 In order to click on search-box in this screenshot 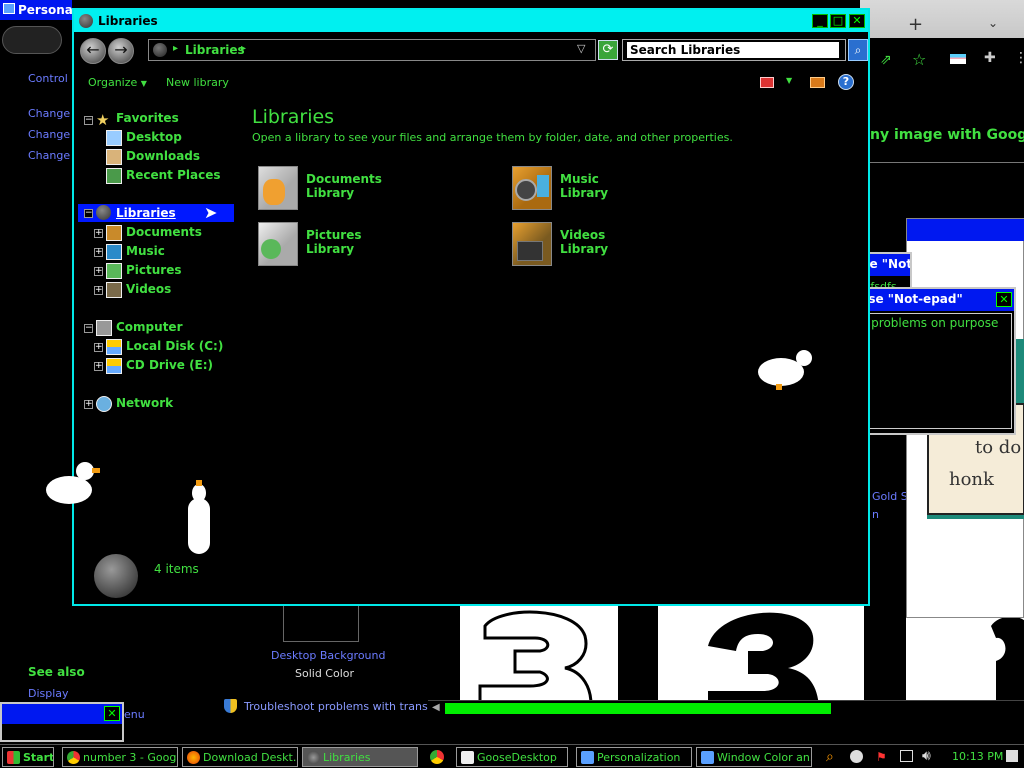, I will do `click(734, 50)`.